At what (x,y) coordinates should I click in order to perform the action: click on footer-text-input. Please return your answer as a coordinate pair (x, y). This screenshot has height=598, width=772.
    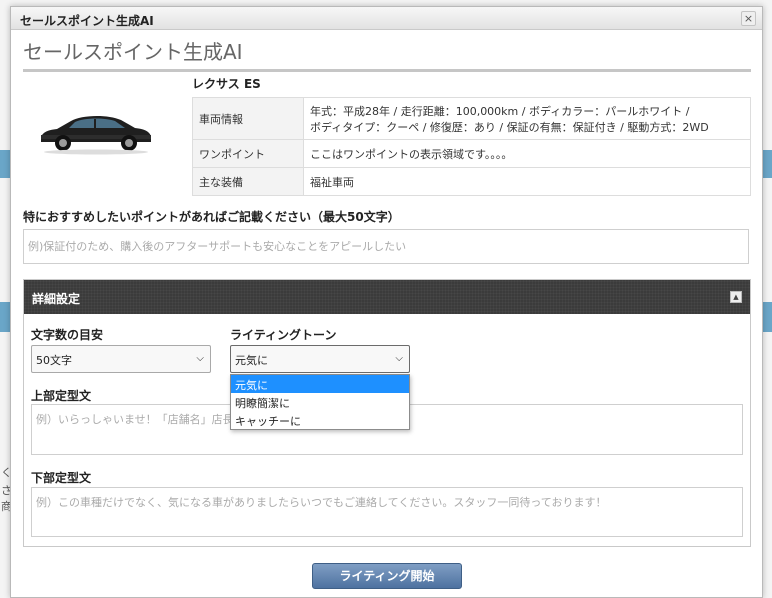
    Looking at the image, I should click on (387, 512).